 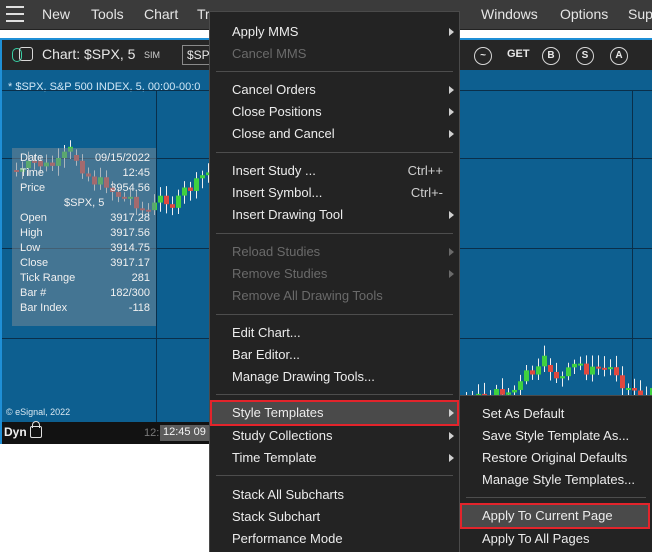 I want to click on menu-item-label: Apply To Current Page, so click(x=547, y=515).